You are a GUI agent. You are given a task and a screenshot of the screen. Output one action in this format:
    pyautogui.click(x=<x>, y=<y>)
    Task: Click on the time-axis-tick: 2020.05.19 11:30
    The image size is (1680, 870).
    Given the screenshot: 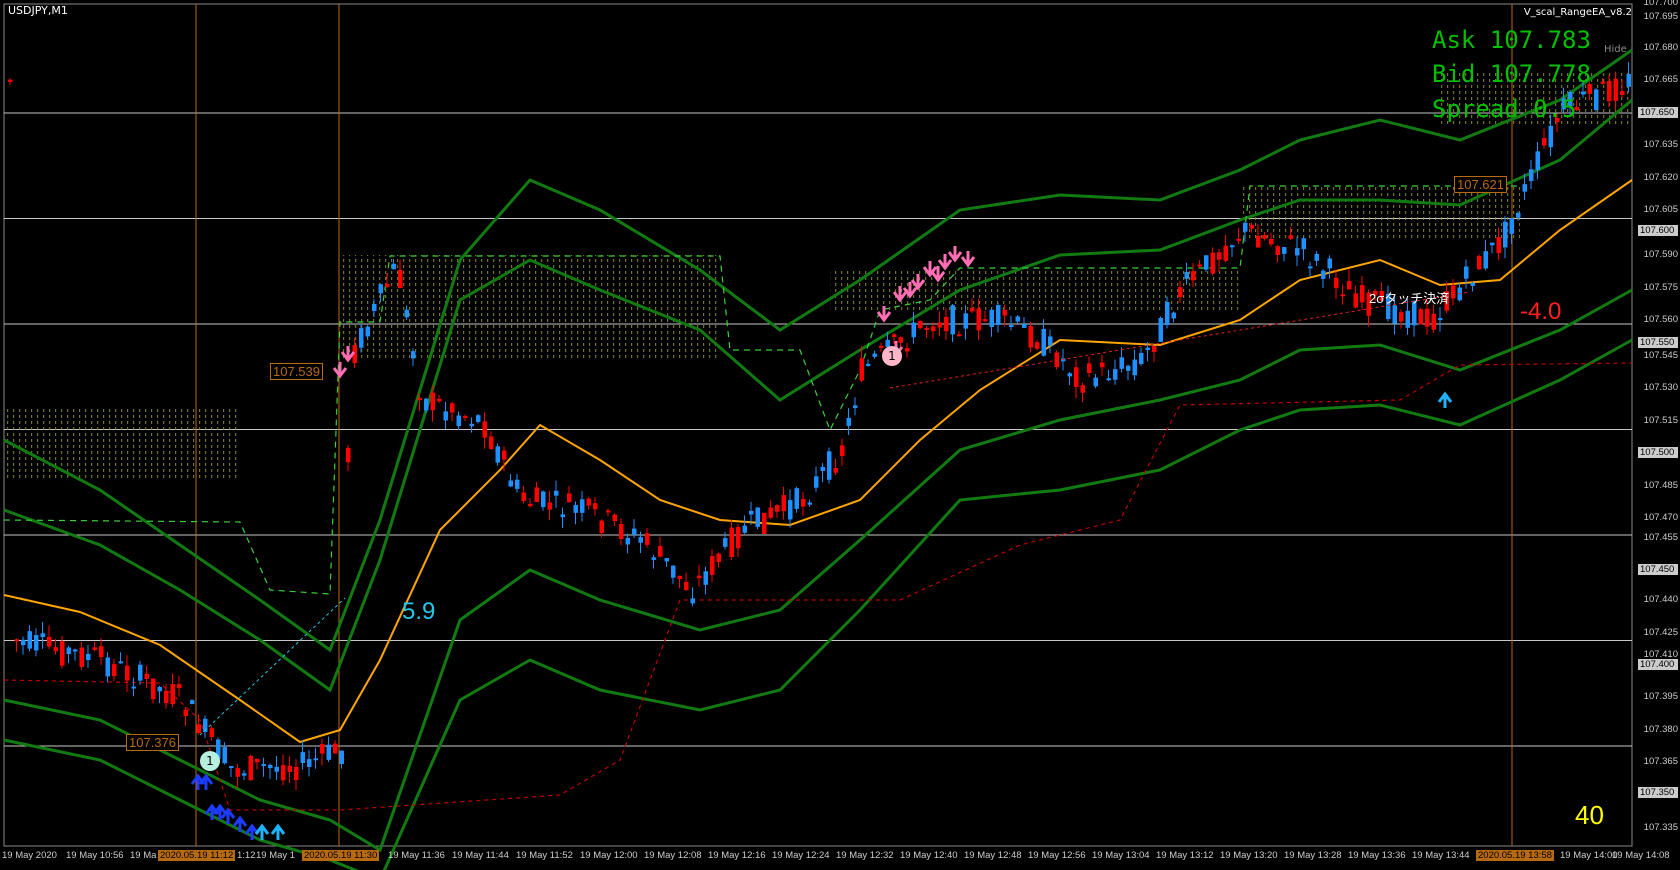 What is the action you would take?
    pyautogui.click(x=341, y=855)
    